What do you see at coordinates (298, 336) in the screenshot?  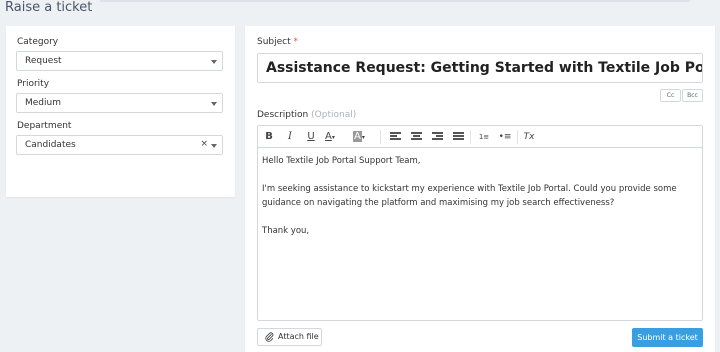 I see `attach-file-label: Attach file` at bounding box center [298, 336].